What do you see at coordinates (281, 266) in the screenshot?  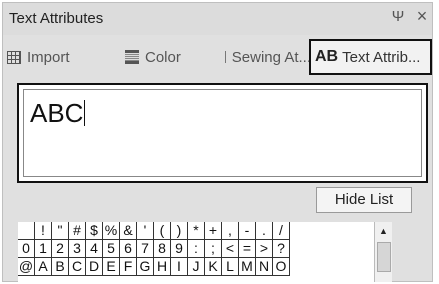 I see `char-cell: O` at bounding box center [281, 266].